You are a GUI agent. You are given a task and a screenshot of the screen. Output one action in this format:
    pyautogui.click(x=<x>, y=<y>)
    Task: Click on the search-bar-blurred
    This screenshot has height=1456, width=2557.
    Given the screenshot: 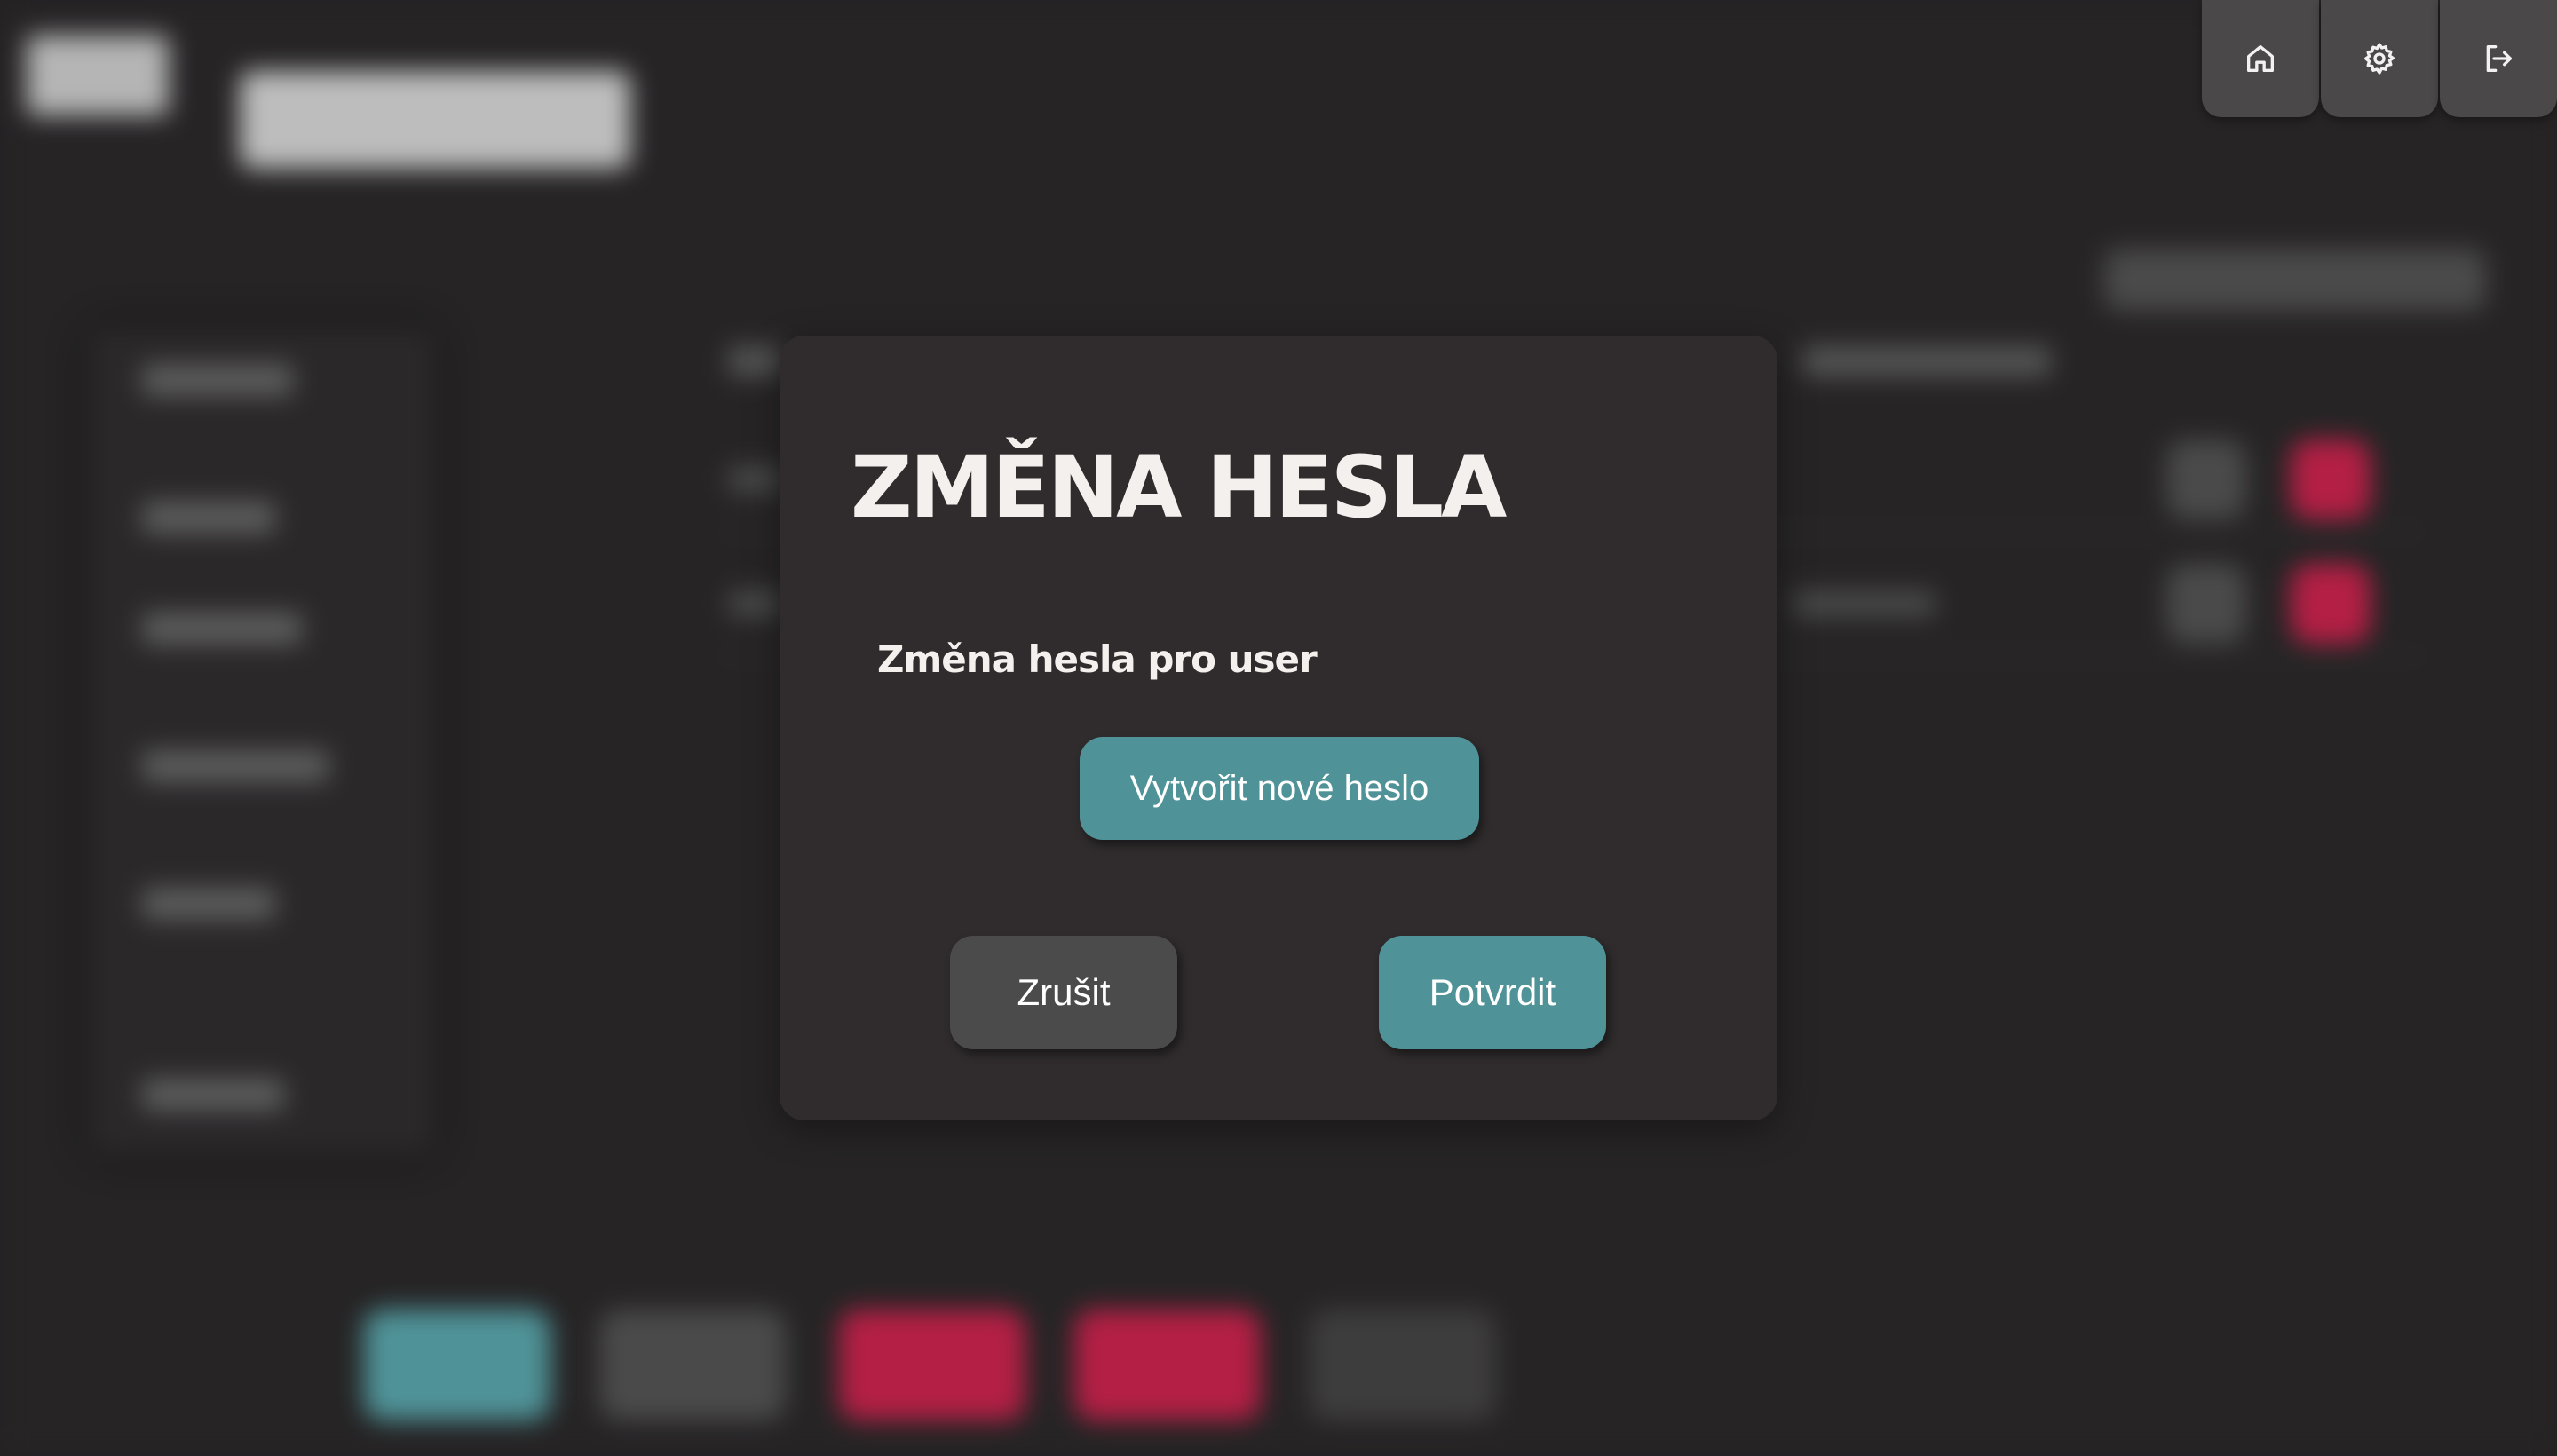 What is the action you would take?
    pyautogui.click(x=2295, y=280)
    